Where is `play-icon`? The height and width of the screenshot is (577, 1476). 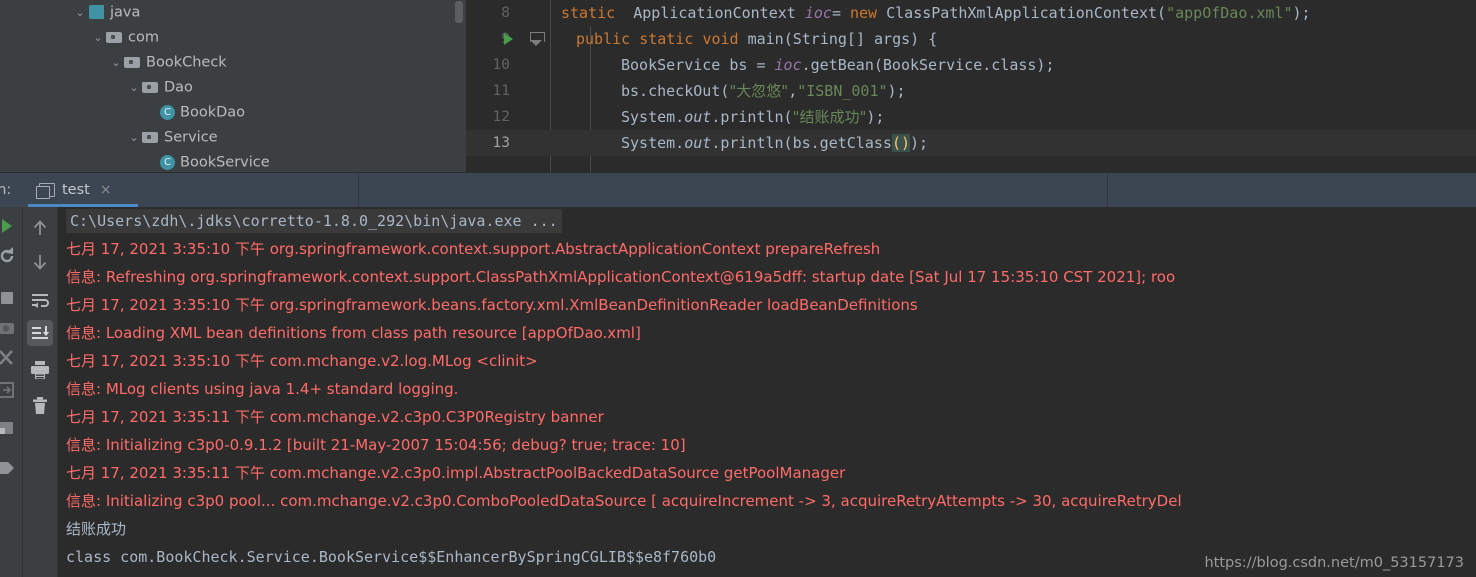
play-icon is located at coordinates (9, 226).